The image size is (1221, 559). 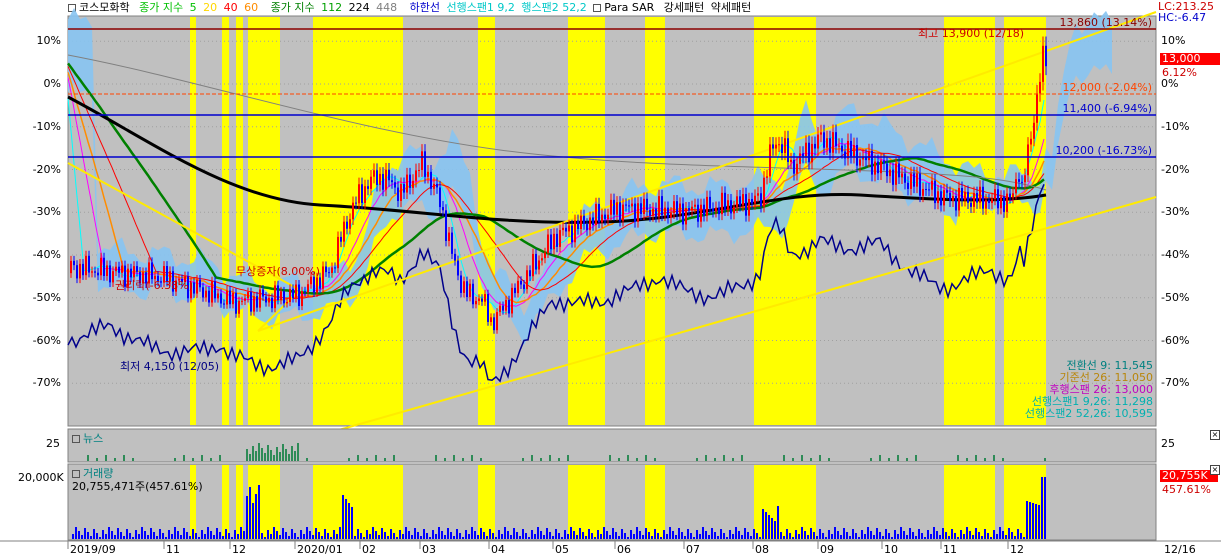 What do you see at coordinates (1179, 72) in the screenshot?
I see `current-price-change: 6.12%` at bounding box center [1179, 72].